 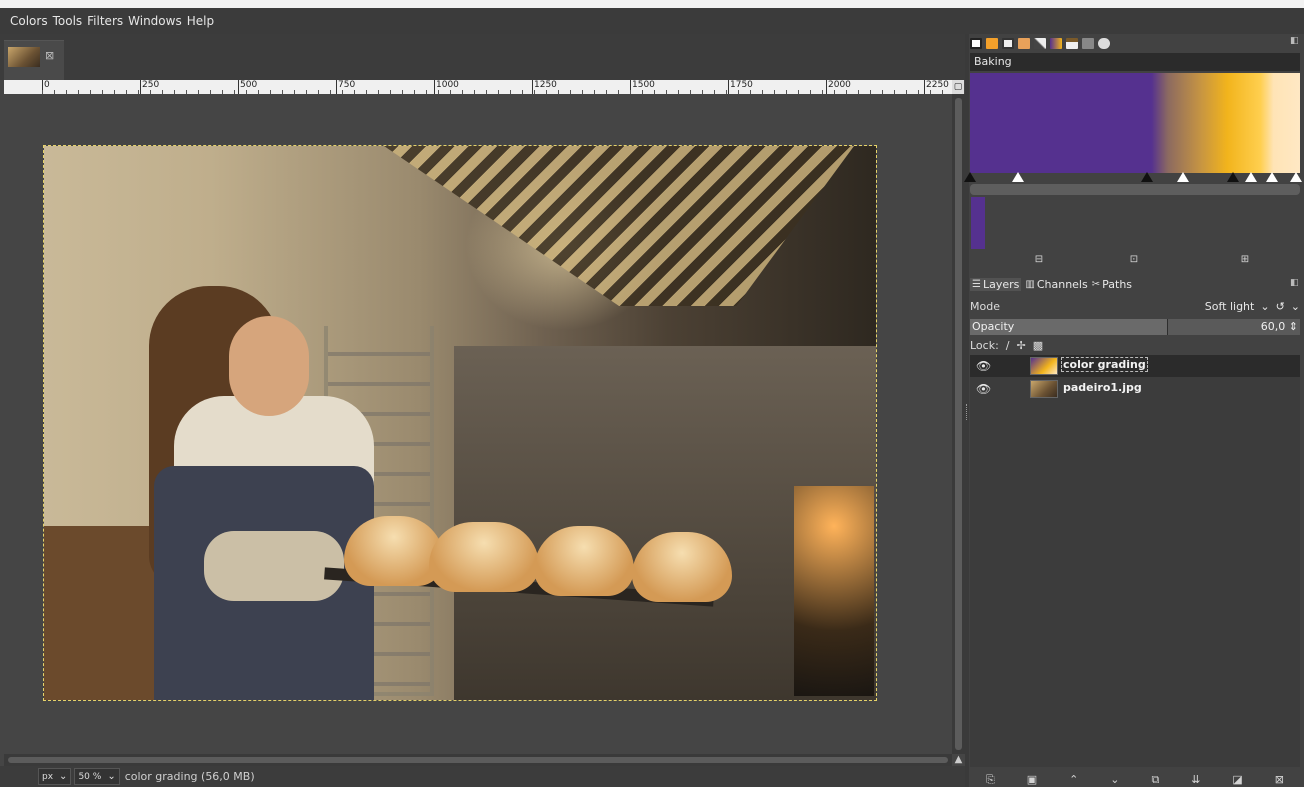 What do you see at coordinates (1133, 178) in the screenshot?
I see `gradient-stops` at bounding box center [1133, 178].